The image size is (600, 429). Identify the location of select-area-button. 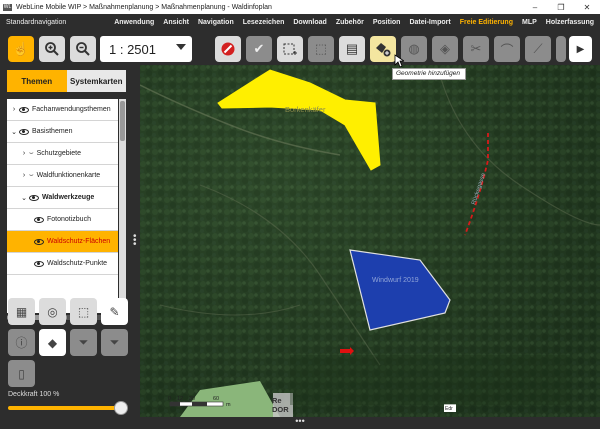
(290, 49).